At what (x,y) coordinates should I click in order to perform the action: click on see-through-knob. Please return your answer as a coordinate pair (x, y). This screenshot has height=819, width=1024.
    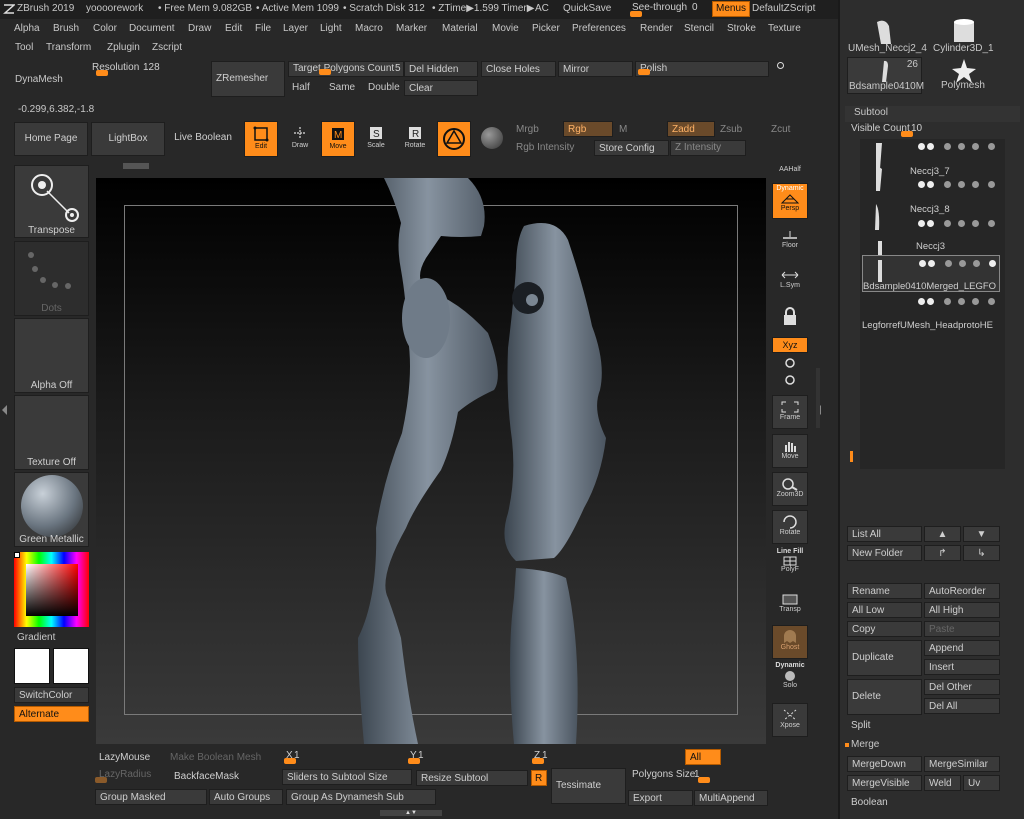
    Looking at the image, I should click on (636, 14).